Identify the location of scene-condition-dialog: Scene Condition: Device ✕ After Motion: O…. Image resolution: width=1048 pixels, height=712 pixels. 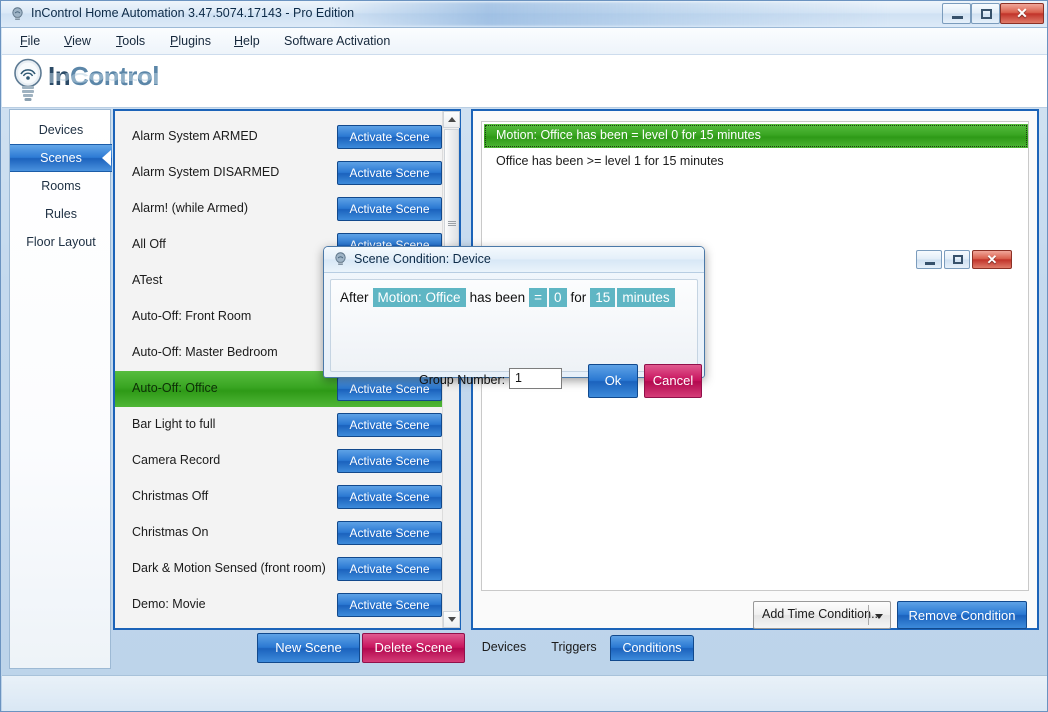
(667, 322).